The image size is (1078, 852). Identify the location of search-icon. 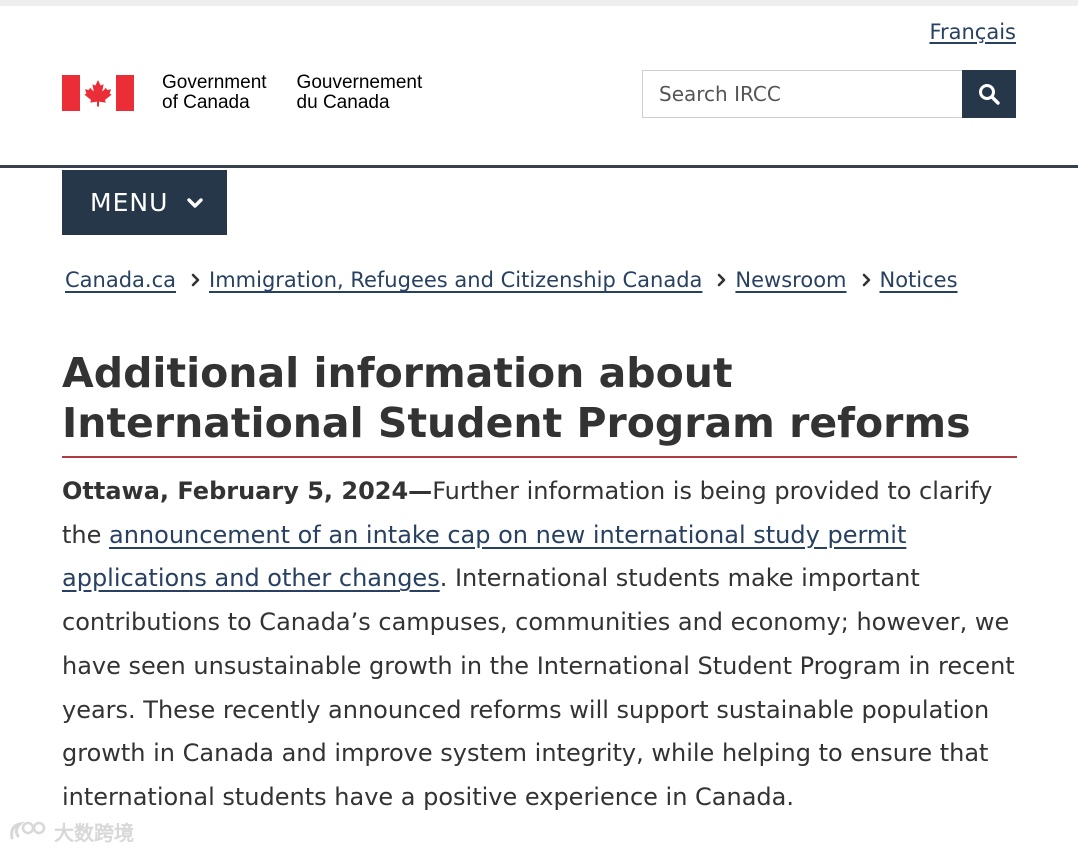
(989, 94).